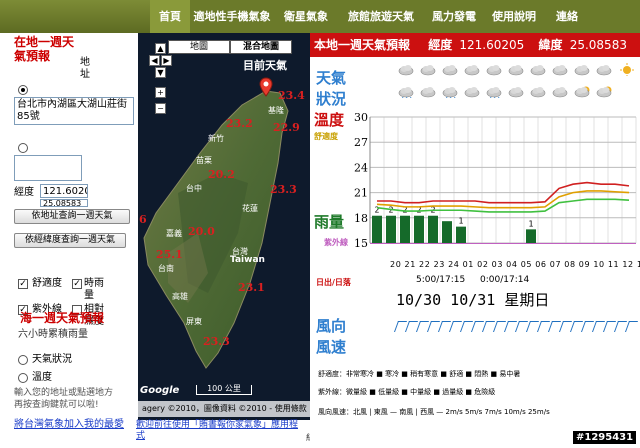 This screenshot has height=448, width=640. I want to click on coords-textarea, so click(48, 168).